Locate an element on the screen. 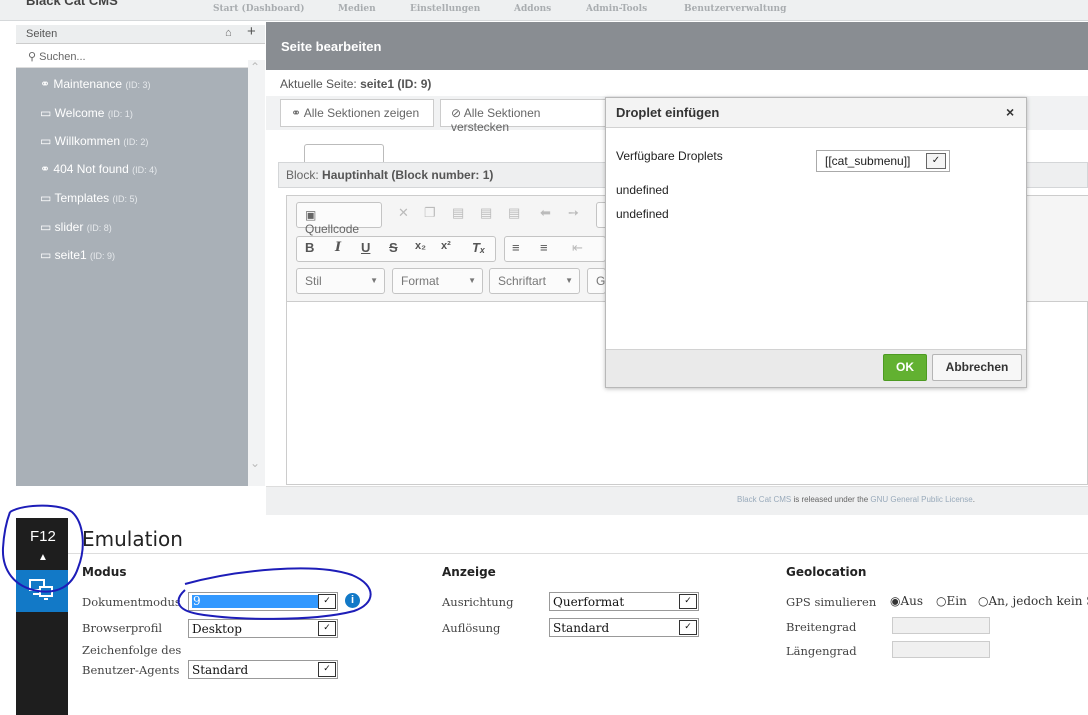 Image resolution: width=1088 pixels, height=715 pixels. add-page-icon: + is located at coordinates (251, 31).